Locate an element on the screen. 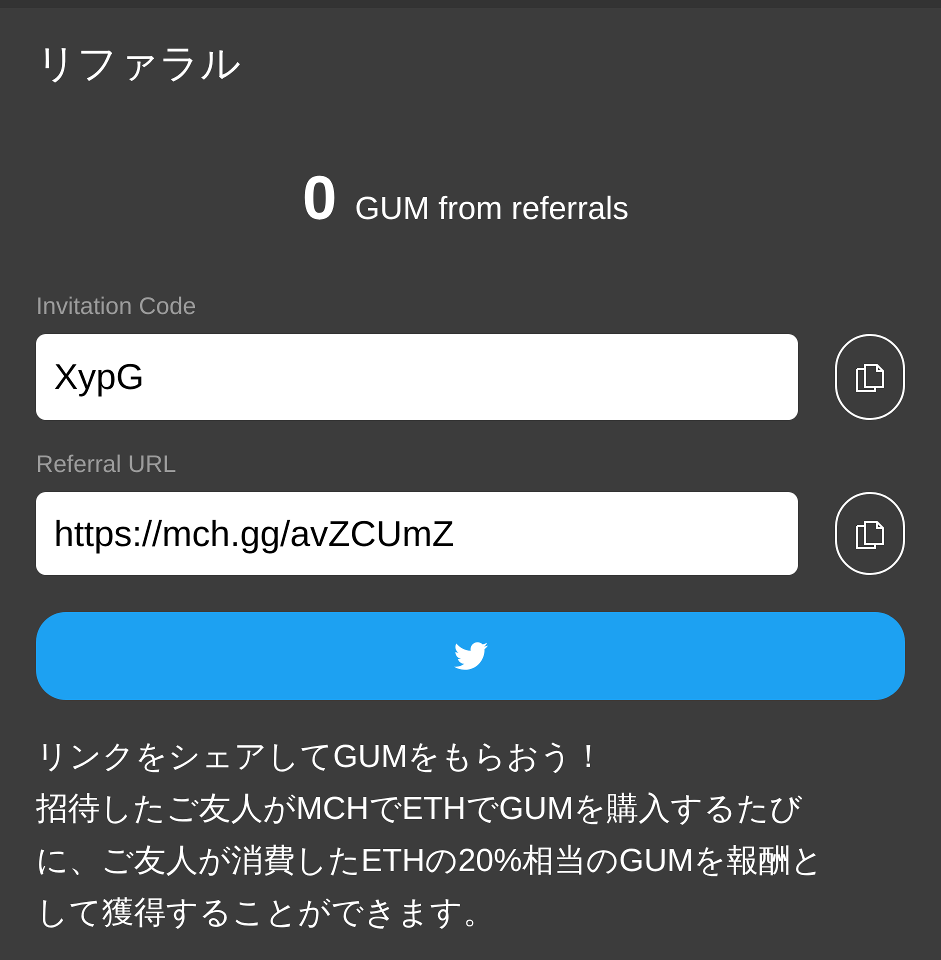  description-text: リンクをシェアしてGUMをもらおう！ is located at coordinates (321, 756).